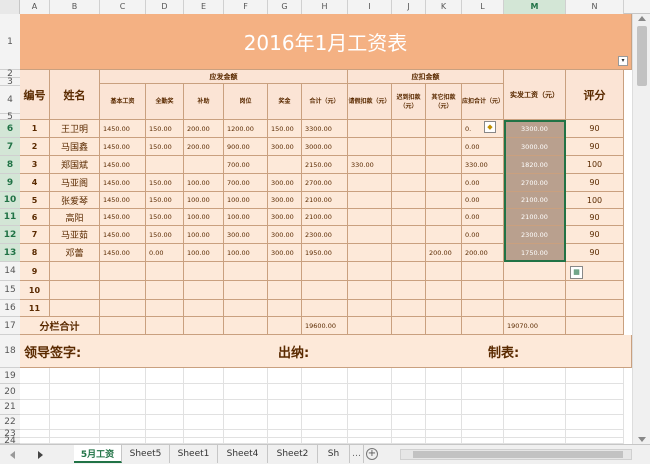  What do you see at coordinates (246, 129) in the screenshot?
I see `cell-f: 1200.00` at bounding box center [246, 129].